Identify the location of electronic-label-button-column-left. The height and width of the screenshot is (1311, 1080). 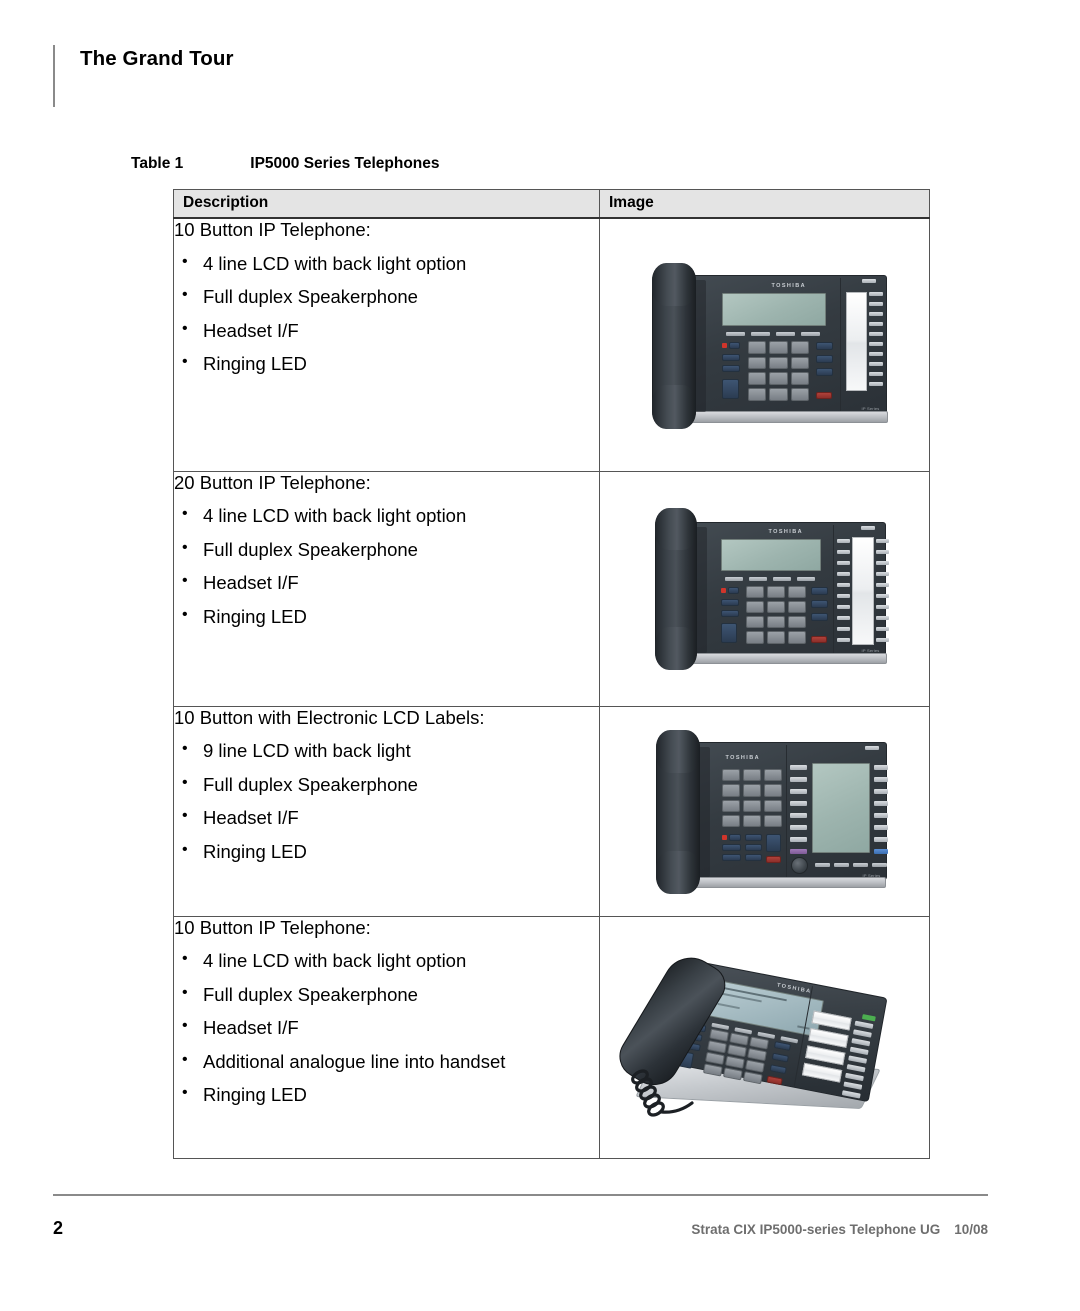
(798, 810).